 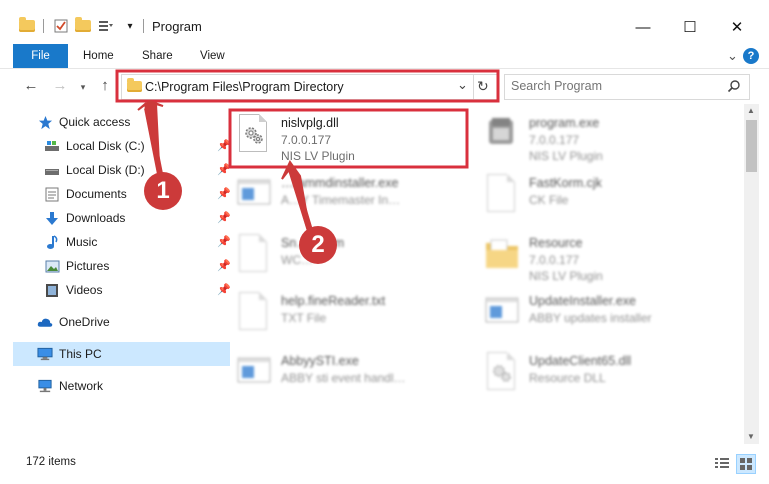 I want to click on step-badge-1: 1, so click(x=163, y=191).